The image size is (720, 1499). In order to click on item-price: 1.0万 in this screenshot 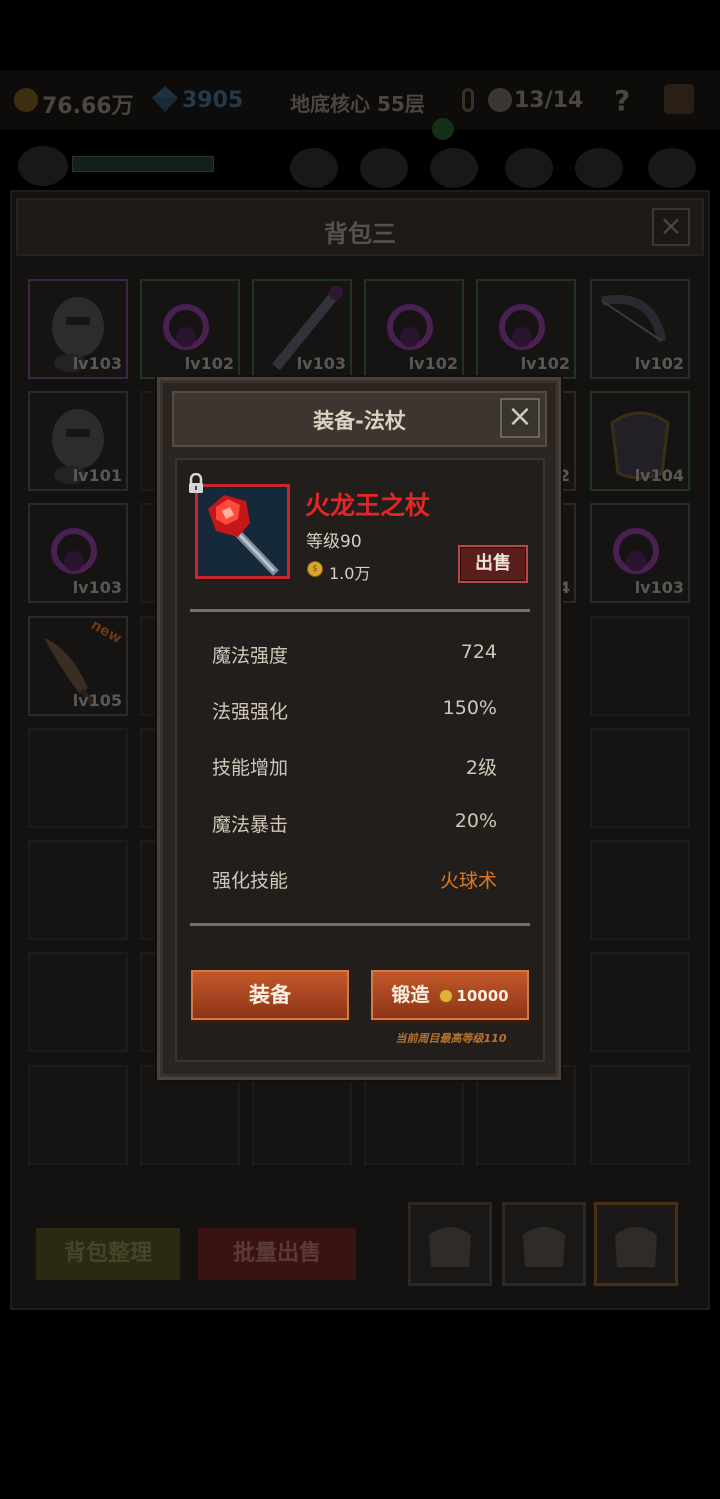, I will do `click(350, 573)`.